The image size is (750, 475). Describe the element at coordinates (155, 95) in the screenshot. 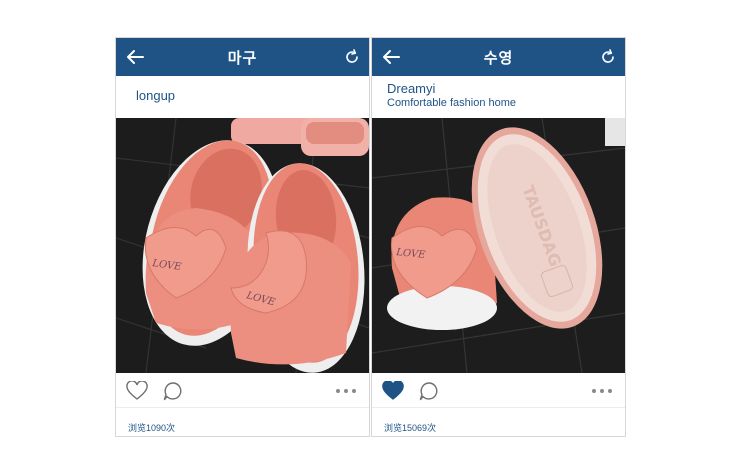

I see `author-name: longup` at that location.